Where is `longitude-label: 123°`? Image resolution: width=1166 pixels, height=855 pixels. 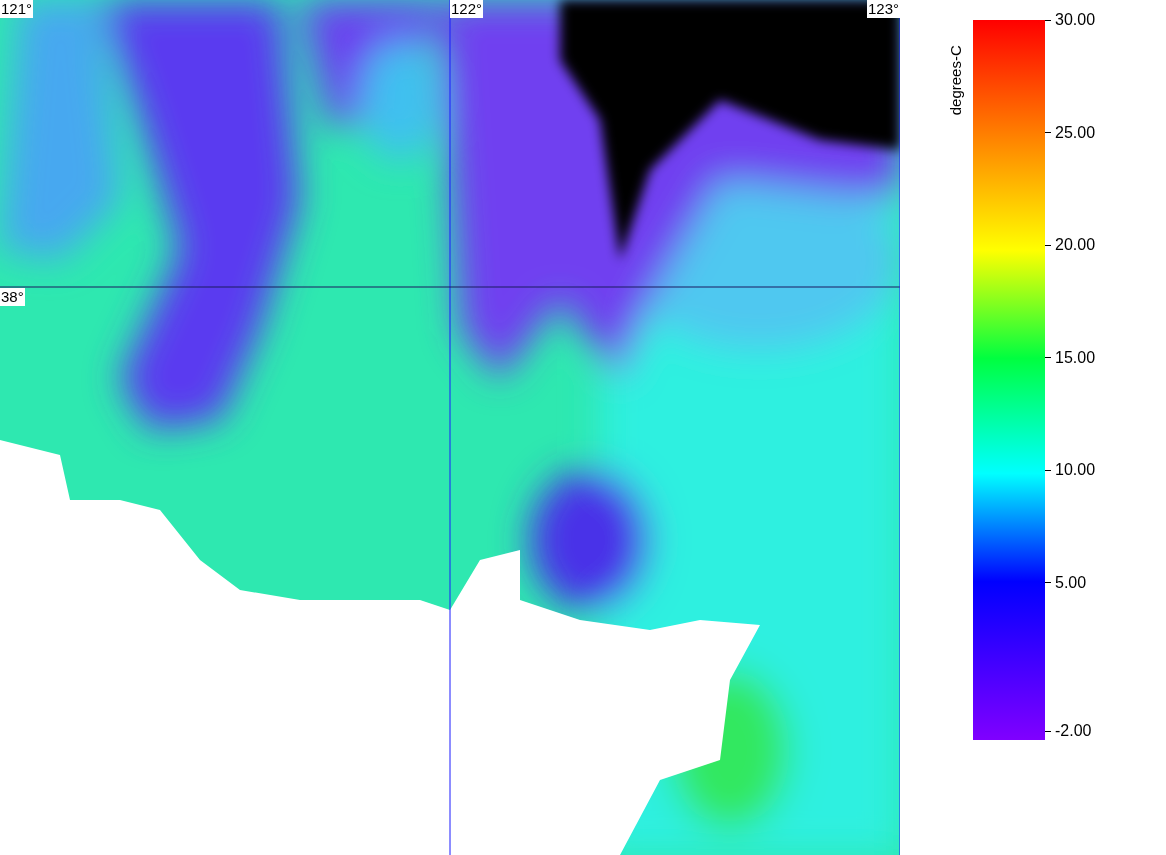 longitude-label: 123° is located at coordinates (883, 9).